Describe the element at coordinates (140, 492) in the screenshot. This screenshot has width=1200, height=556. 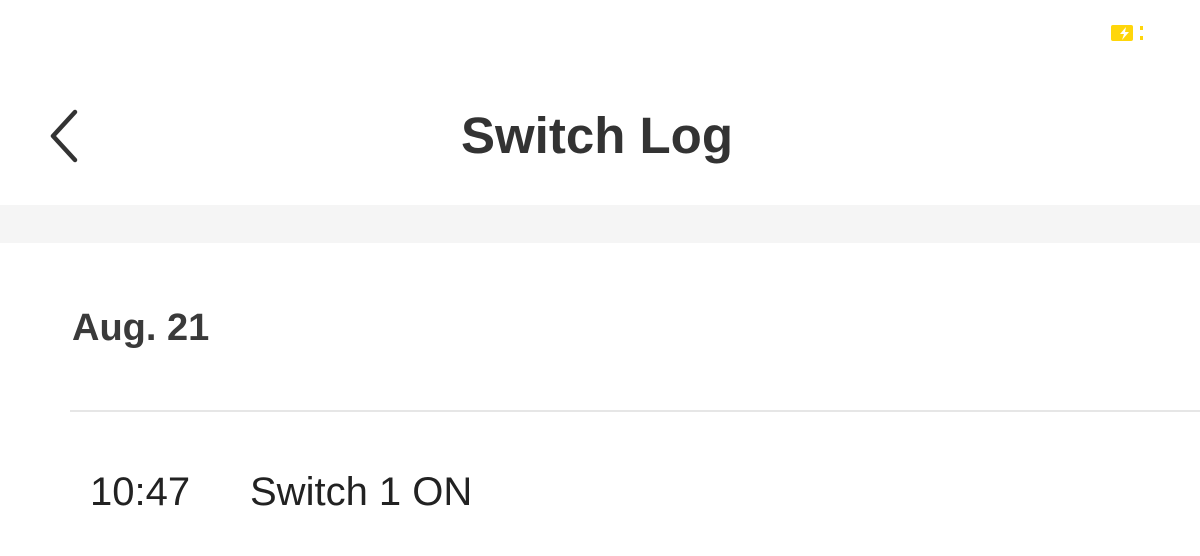
I see `log-entry-time: 10:47` at that location.